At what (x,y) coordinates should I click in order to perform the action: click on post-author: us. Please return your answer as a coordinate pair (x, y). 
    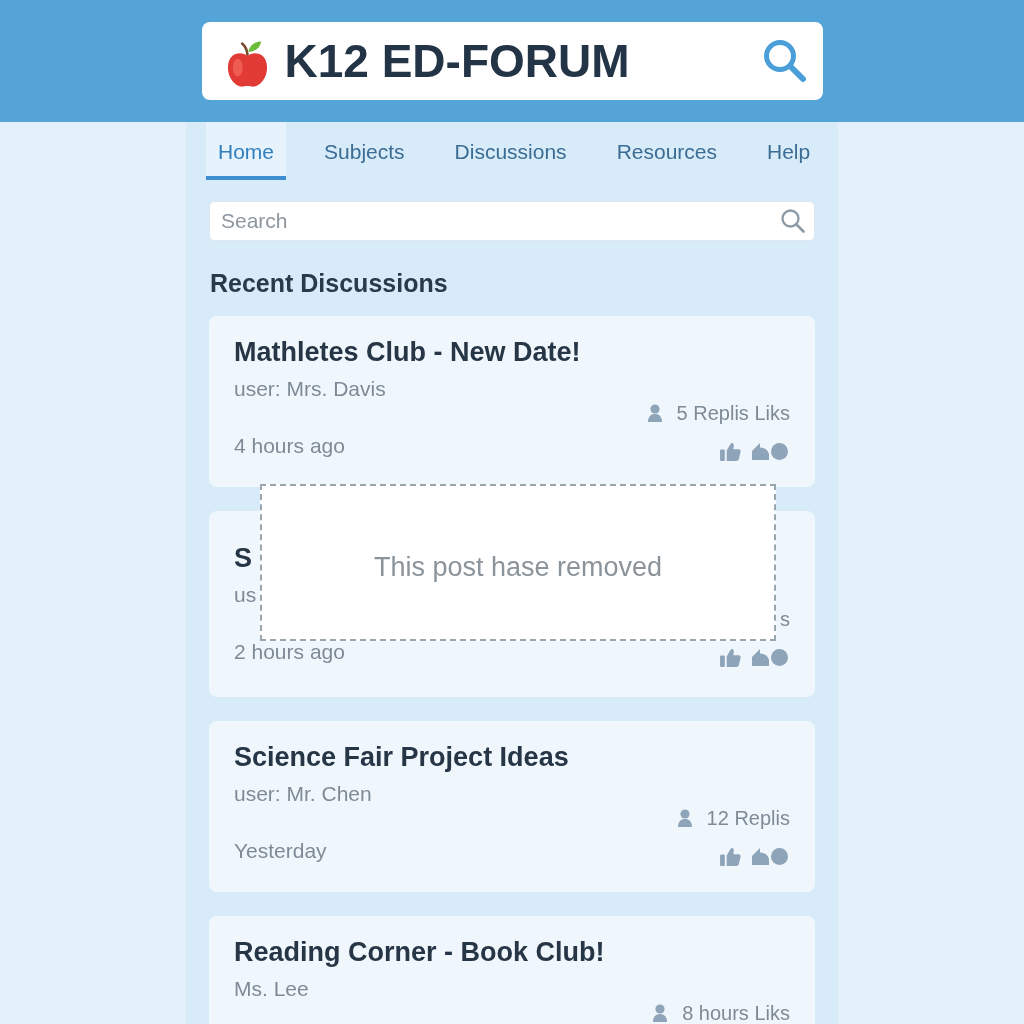
    Looking at the image, I should click on (245, 595).